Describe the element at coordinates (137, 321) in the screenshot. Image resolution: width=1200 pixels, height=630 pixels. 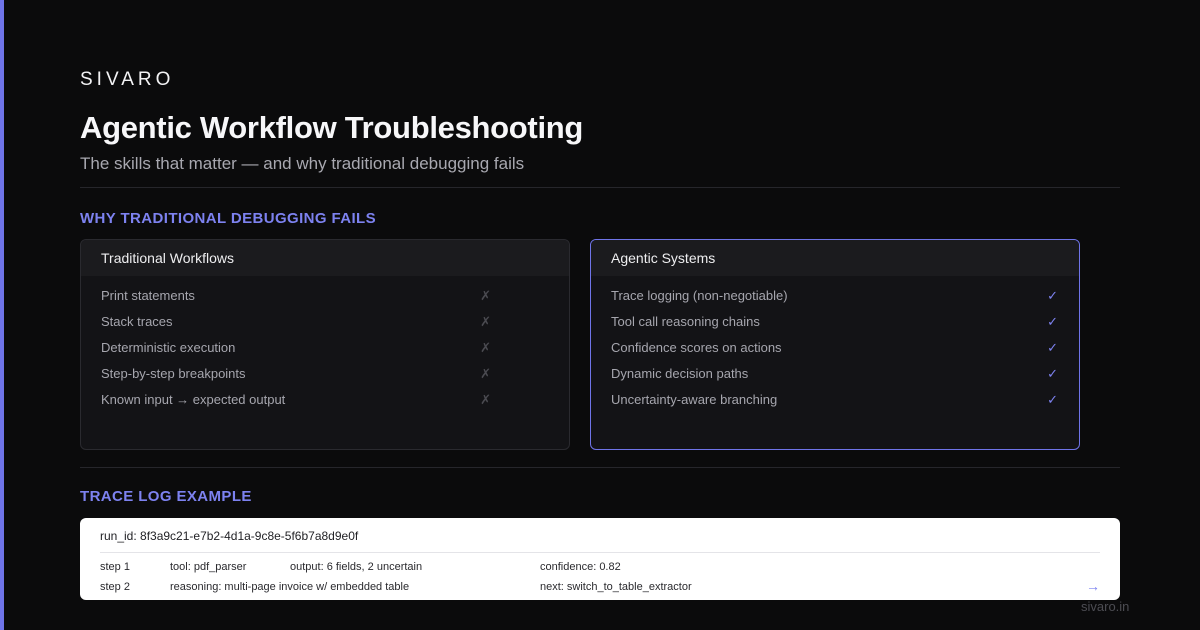
I see `list-item-label: Stack traces` at that location.